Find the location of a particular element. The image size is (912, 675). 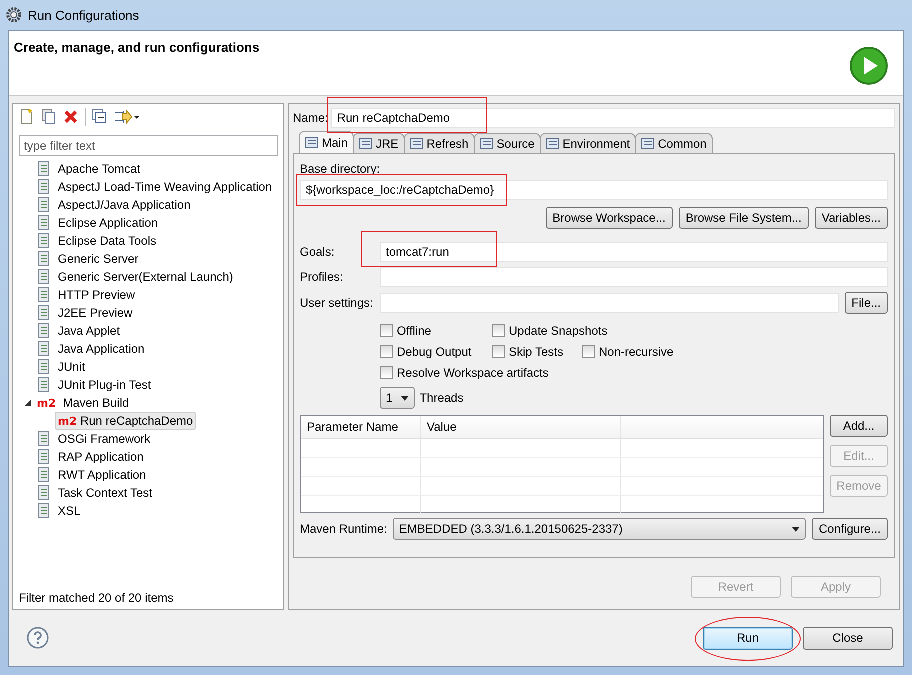

filter-icon is located at coordinates (127, 117).